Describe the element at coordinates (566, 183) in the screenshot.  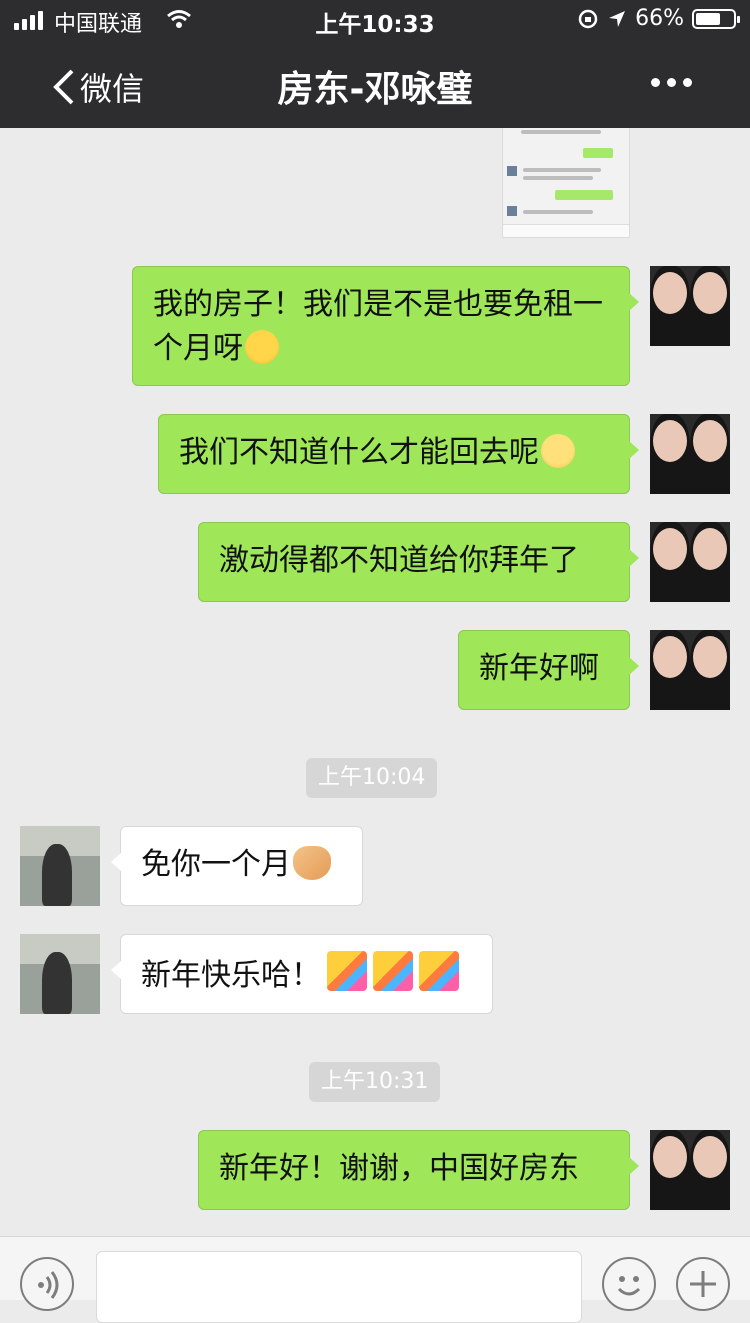
I see `image-message-thumbnail` at that location.